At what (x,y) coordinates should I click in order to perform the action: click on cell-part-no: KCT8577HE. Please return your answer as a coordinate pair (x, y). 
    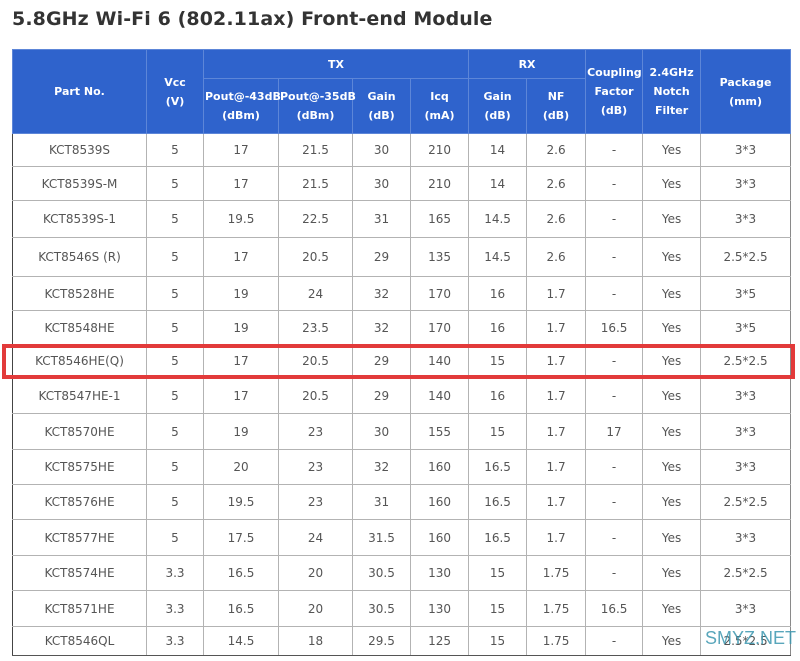
    Looking at the image, I should click on (79, 537).